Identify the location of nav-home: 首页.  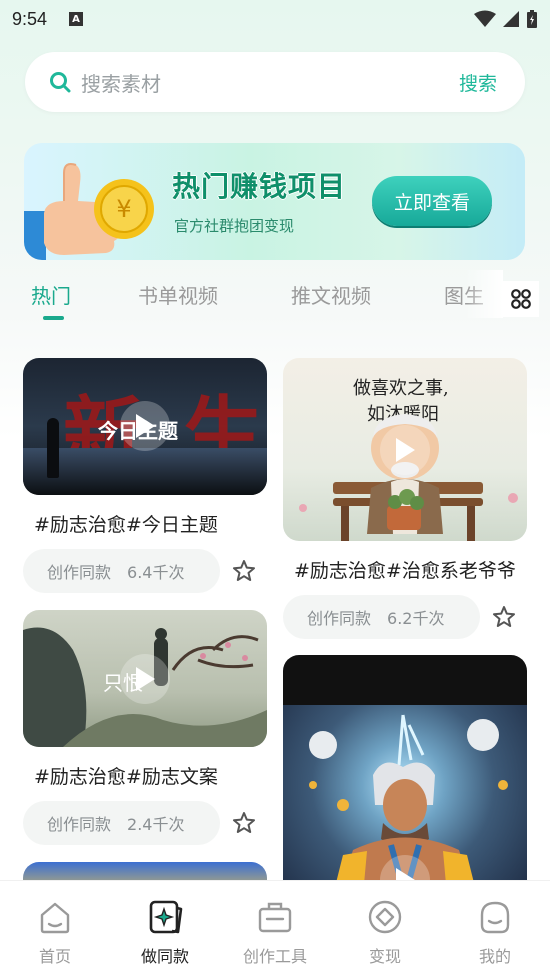
(55, 929).